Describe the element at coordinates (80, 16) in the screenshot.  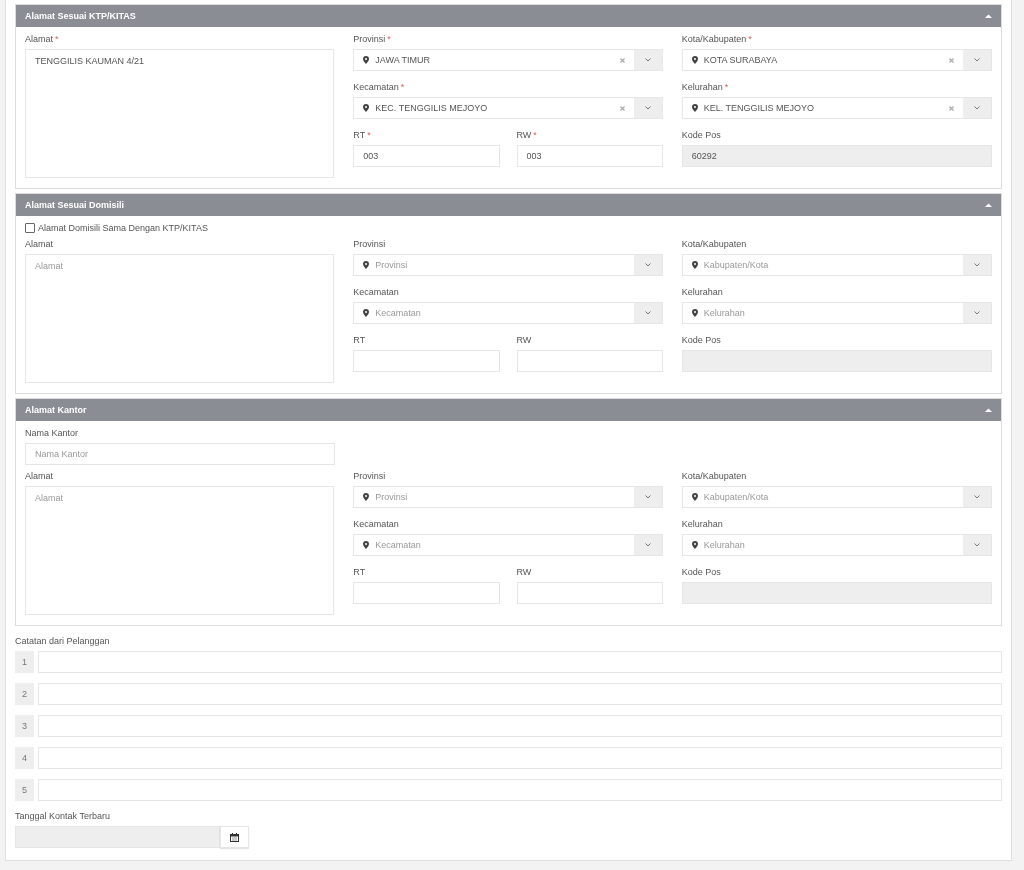
I see `section-title: Alamat Sesuai KTP/KITAS` at that location.